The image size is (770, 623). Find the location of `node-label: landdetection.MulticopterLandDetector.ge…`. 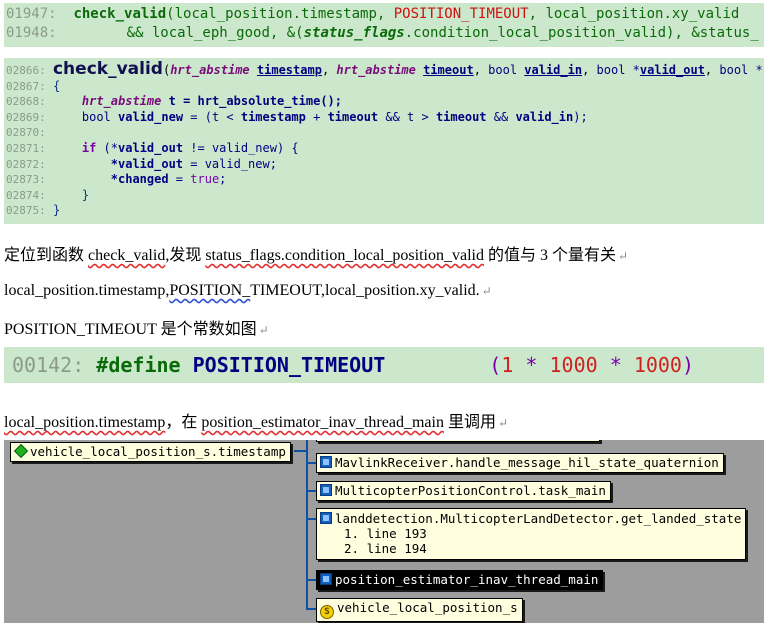

node-label: landdetection.MulticopterLandDetector.ge… is located at coordinates (538, 518).